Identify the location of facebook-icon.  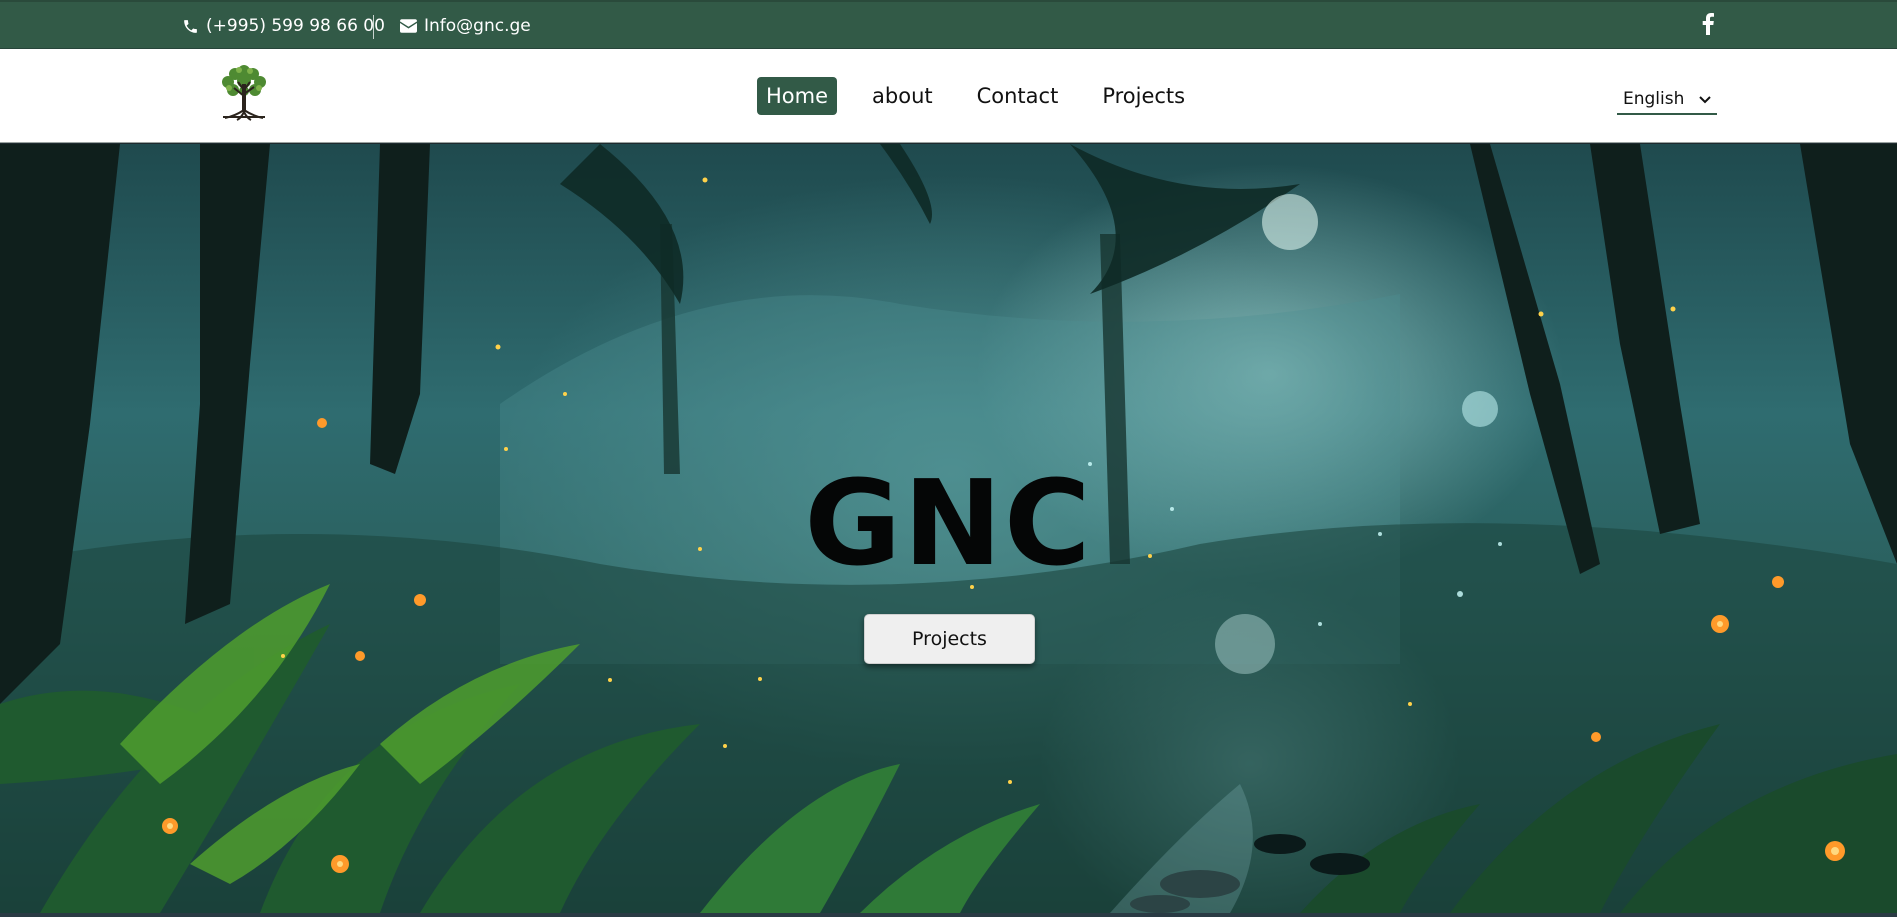
(1708, 25).